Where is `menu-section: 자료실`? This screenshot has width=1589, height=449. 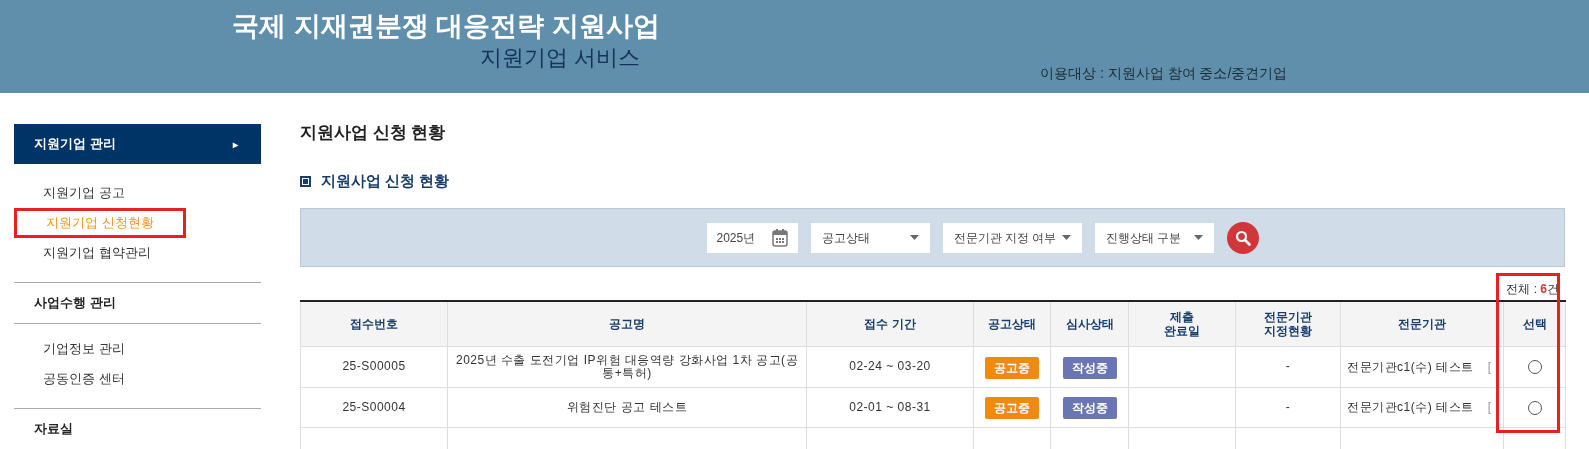 menu-section: 자료실 is located at coordinates (137, 429).